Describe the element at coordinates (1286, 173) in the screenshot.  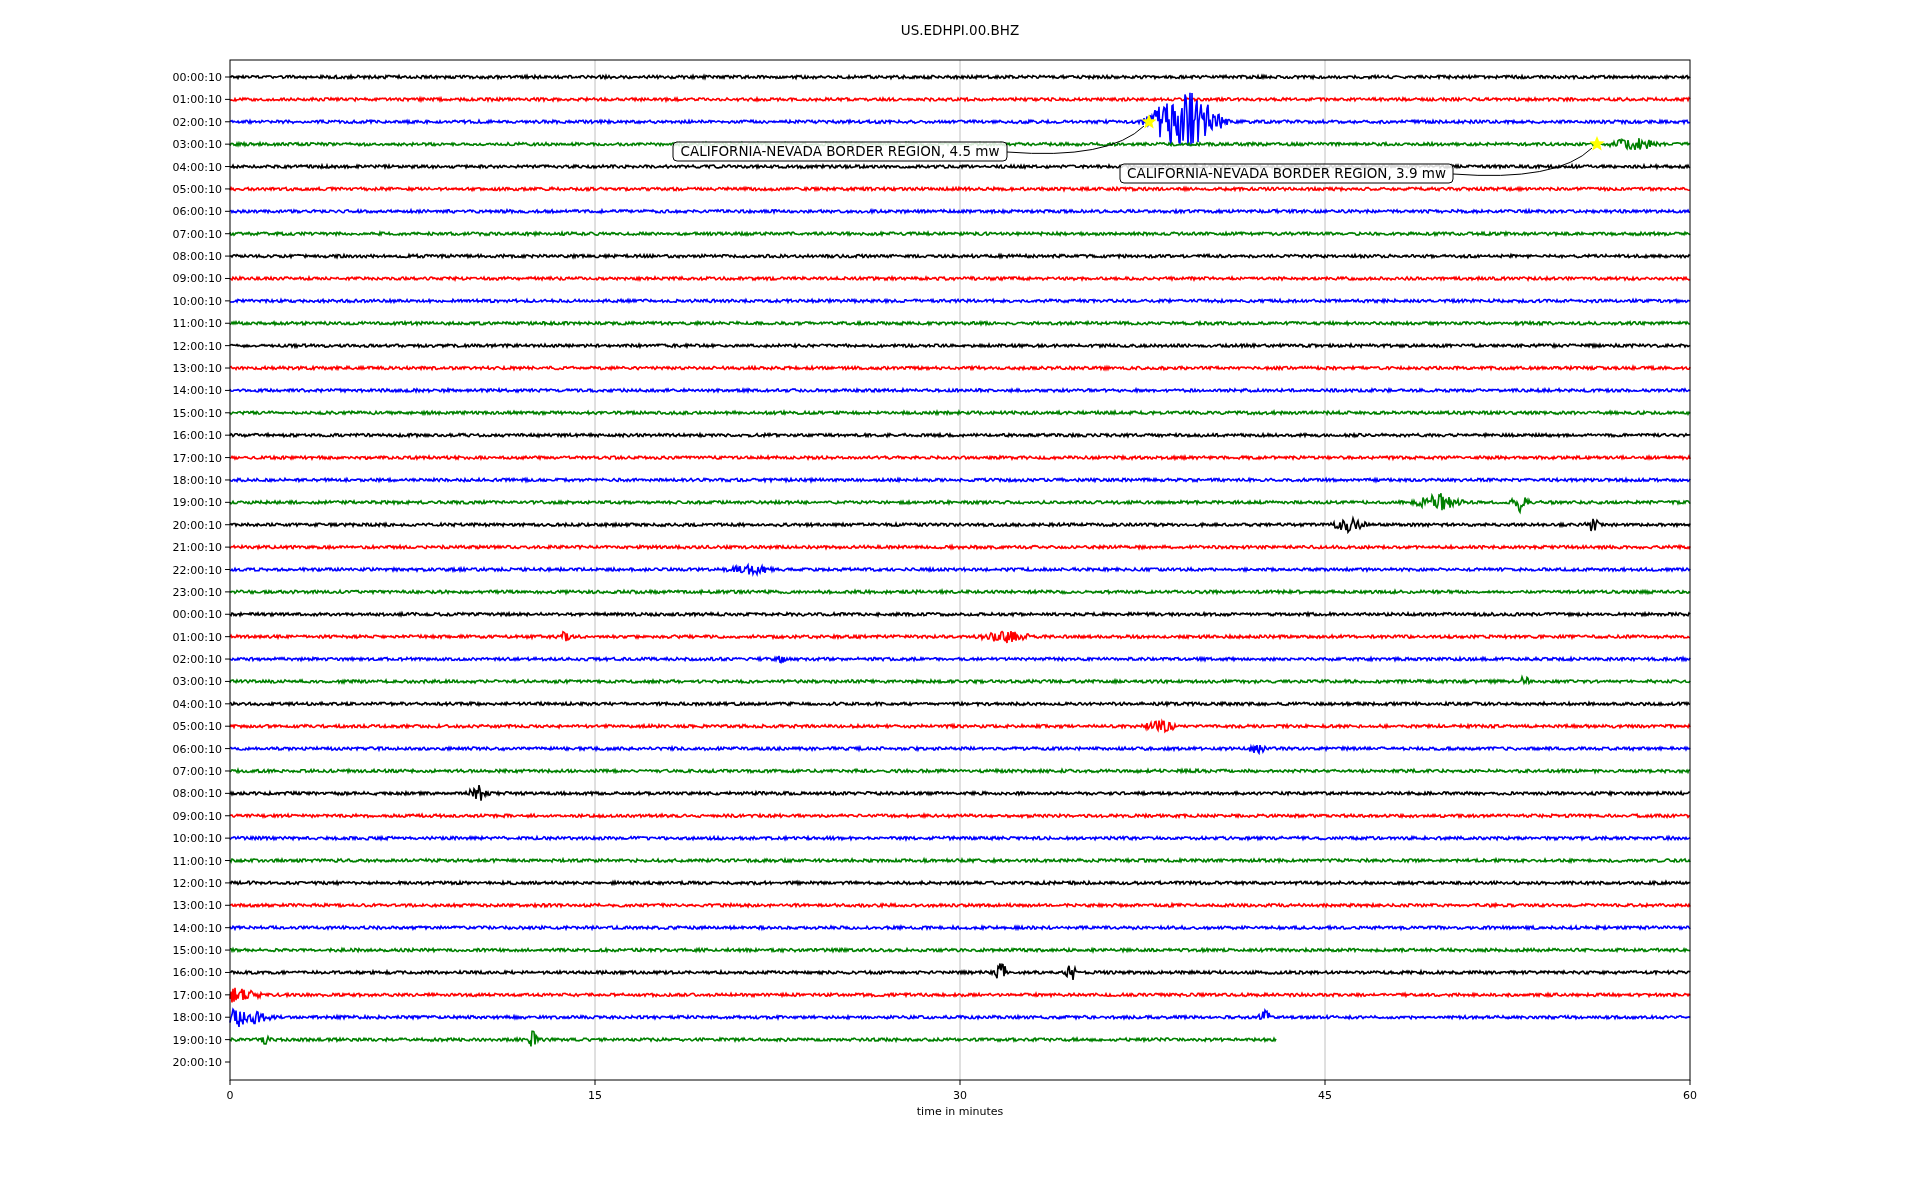
I see `event-annotation: CALIFORNIA-NEVADA BORDER REGION, 3.9 mw` at that location.